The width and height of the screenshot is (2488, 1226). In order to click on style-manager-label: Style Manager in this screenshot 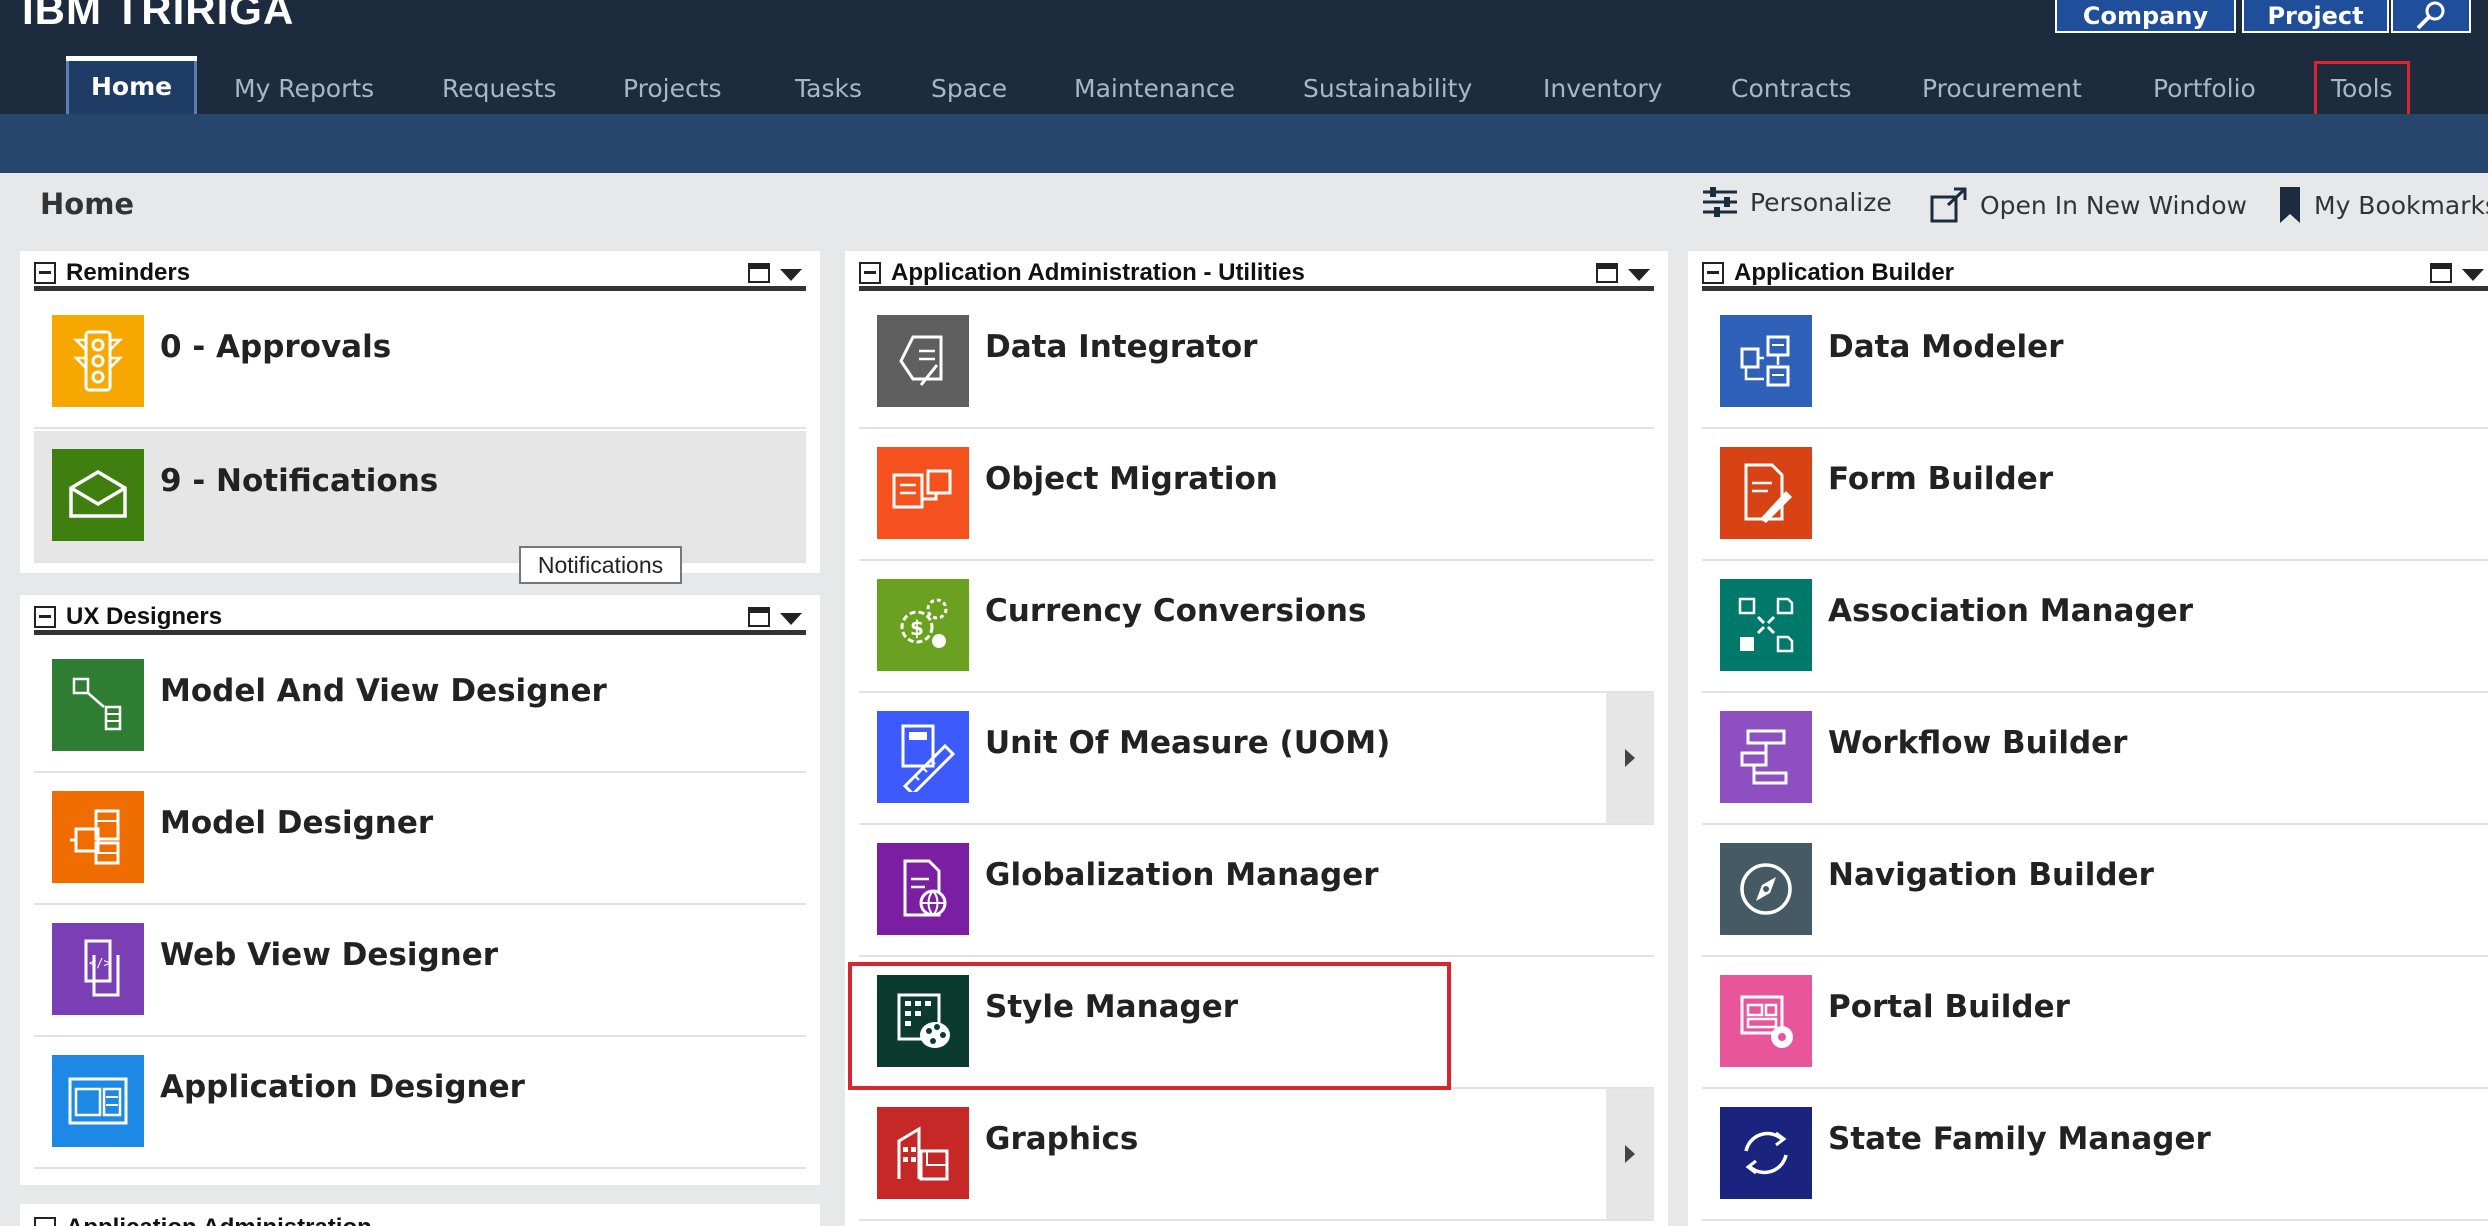, I will do `click(1112, 1007)`.